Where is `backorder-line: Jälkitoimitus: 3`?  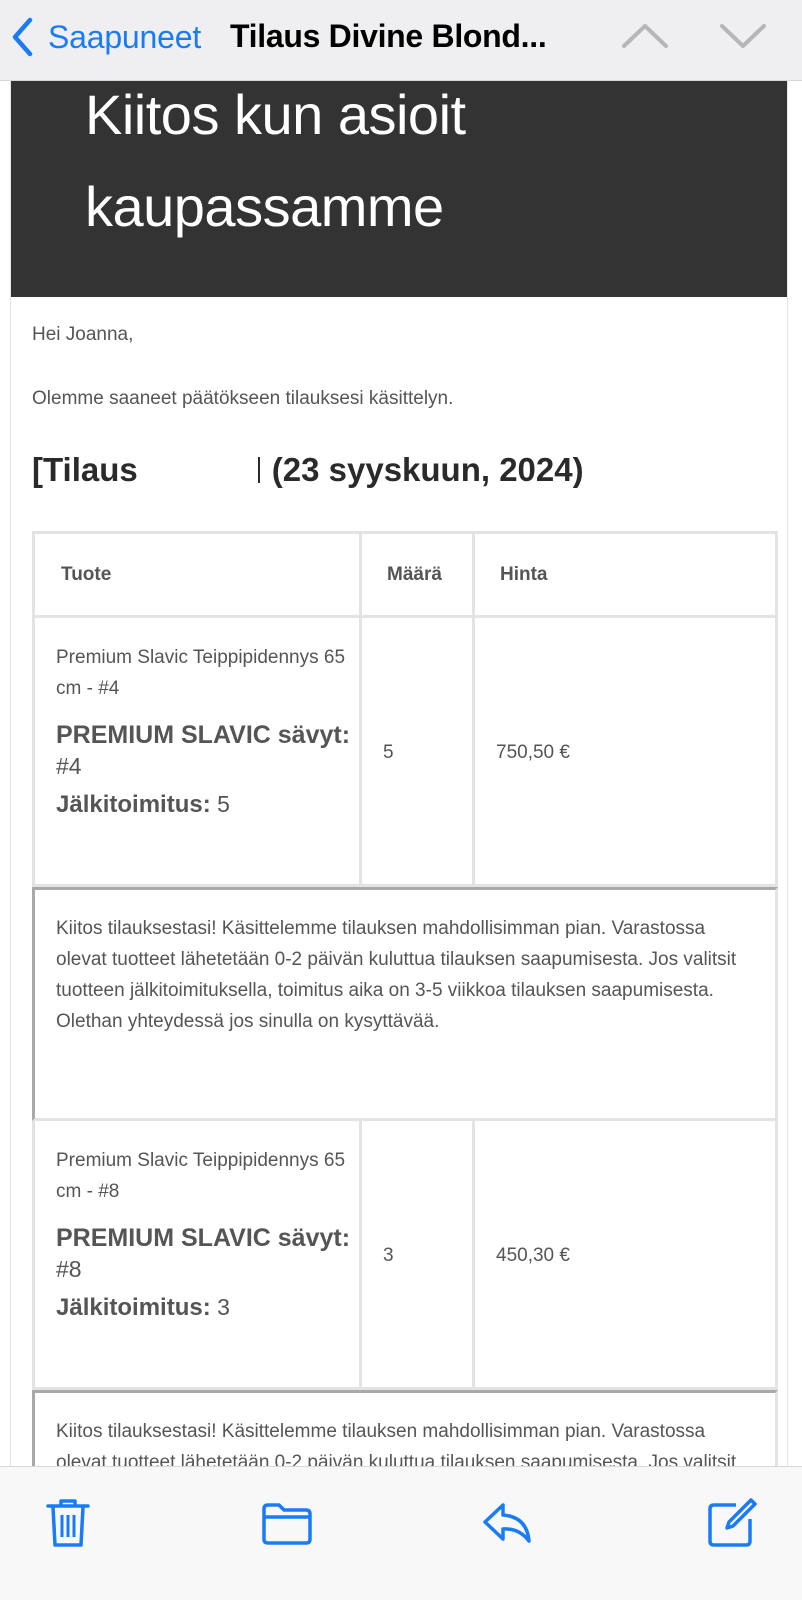
backorder-line: Jälkitoimitus: 3 is located at coordinates (207, 1308).